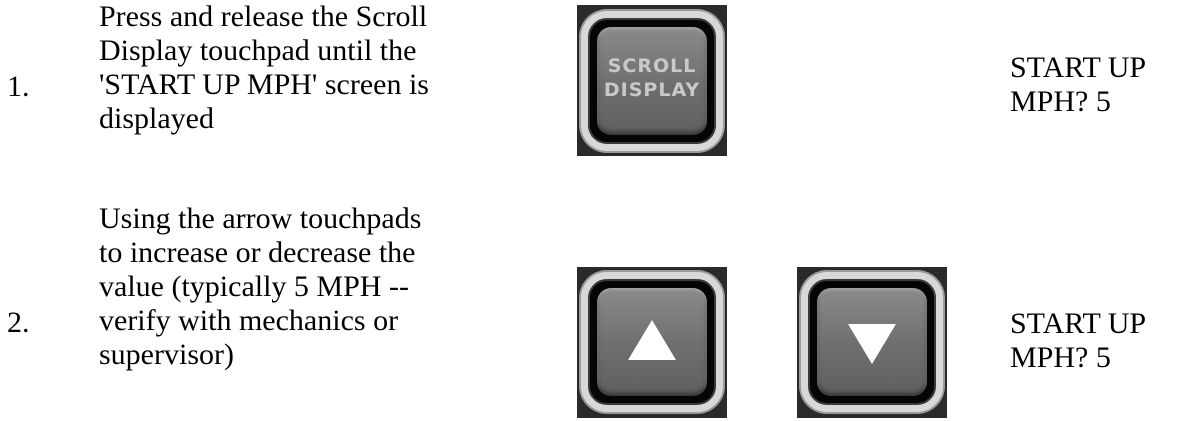 This screenshot has width=1183, height=421. What do you see at coordinates (18, 322) in the screenshot?
I see `step-number: 2.` at bounding box center [18, 322].